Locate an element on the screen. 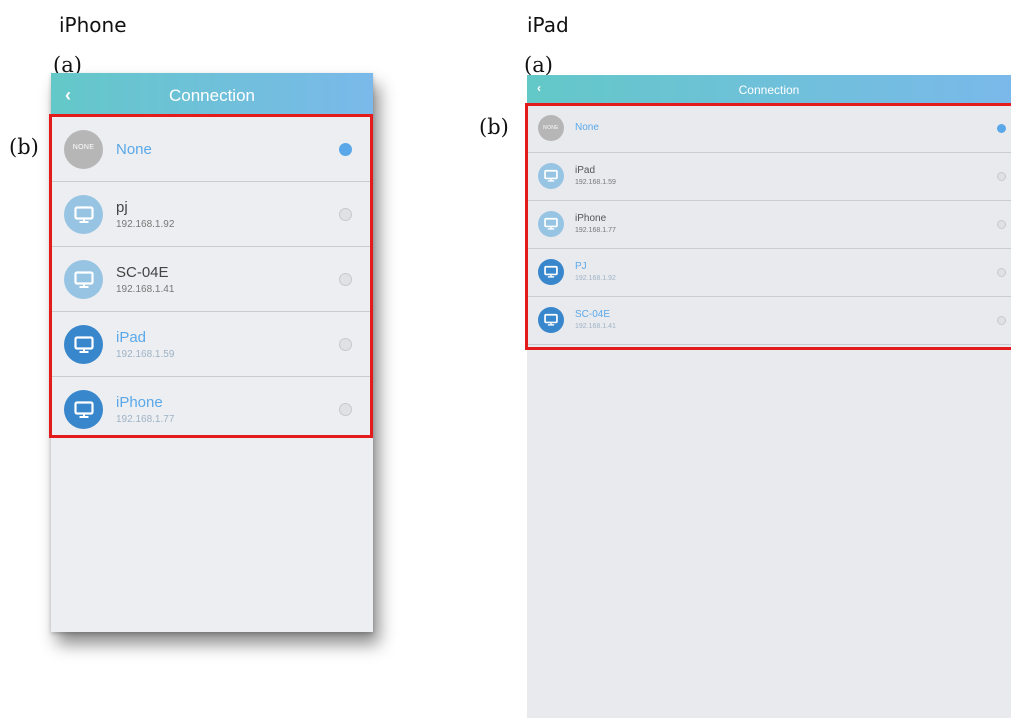 This screenshot has width=1011, height=718. highlight-box-iphone is located at coordinates (211, 276).